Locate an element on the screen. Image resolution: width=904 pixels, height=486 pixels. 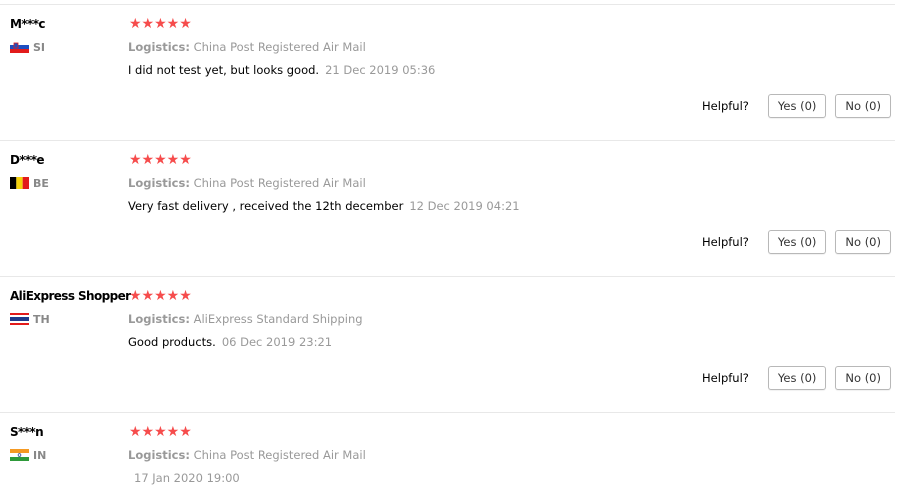
review-date: 06 Dec 2019 23:21 is located at coordinates (277, 342).